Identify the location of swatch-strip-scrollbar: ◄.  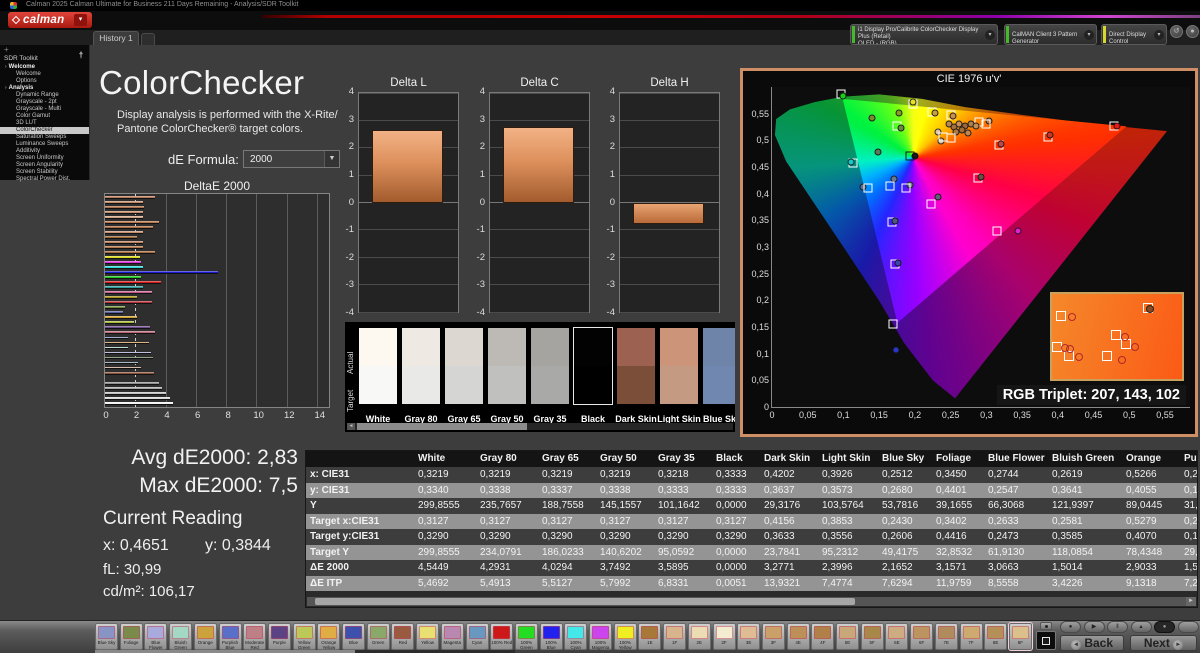
(540, 426).